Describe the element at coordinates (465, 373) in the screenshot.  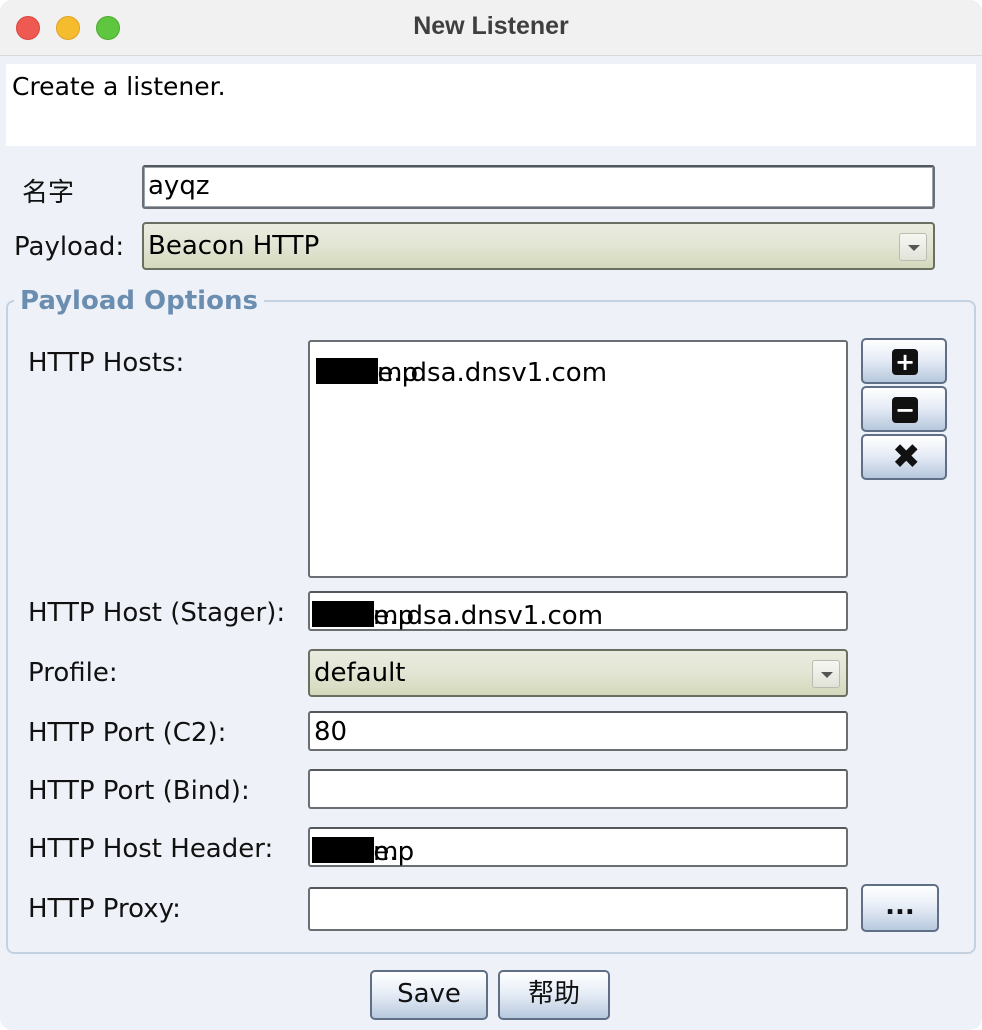
I see `list-item-suffix: n.com.dsa.dnsv1.com` at that location.